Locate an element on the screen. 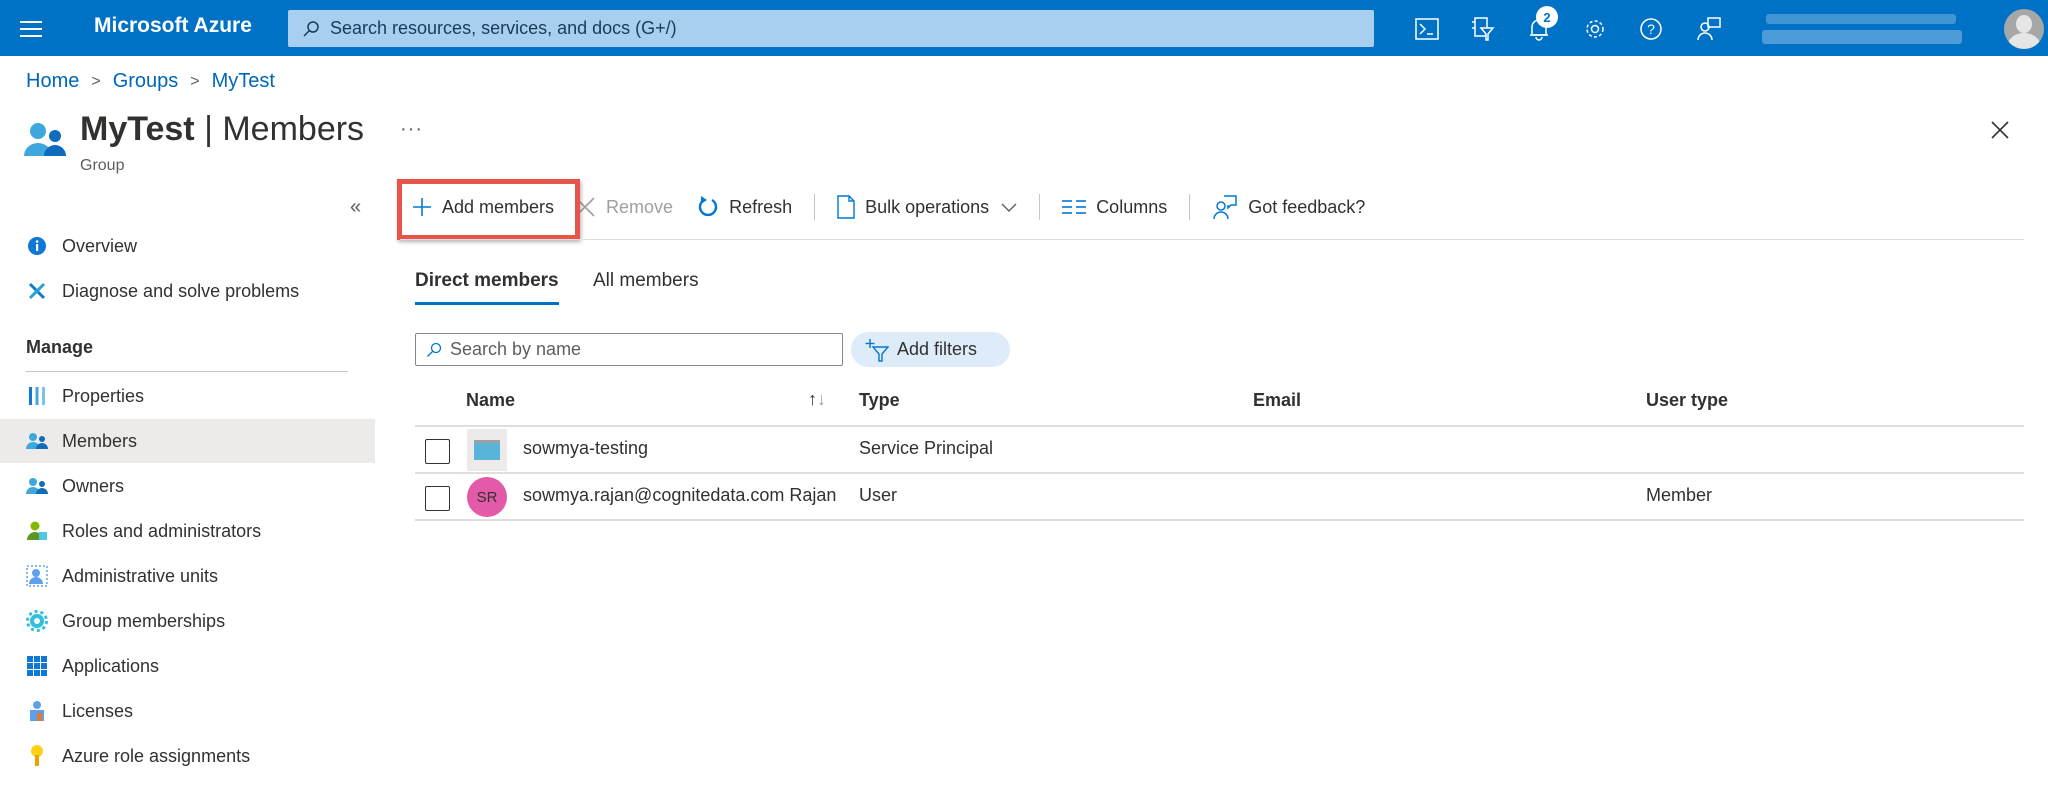 This screenshot has height=789, width=2048. roles-icon is located at coordinates (37, 531).